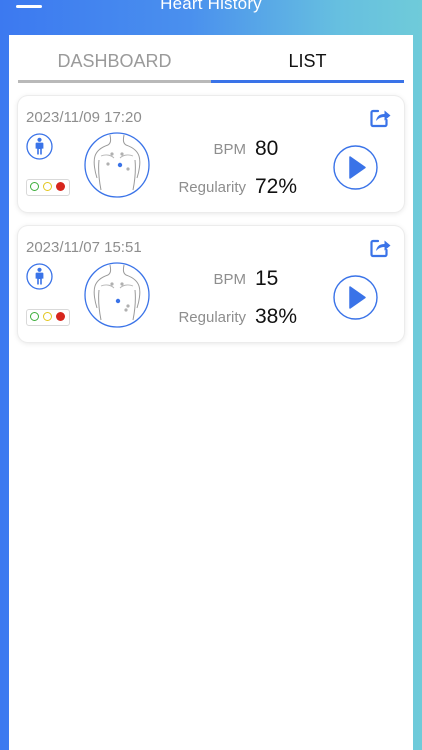 The image size is (422, 750). I want to click on record-card: 2023/11/07 15:51 BPM 15 Regularity 38%, so click(211, 284).